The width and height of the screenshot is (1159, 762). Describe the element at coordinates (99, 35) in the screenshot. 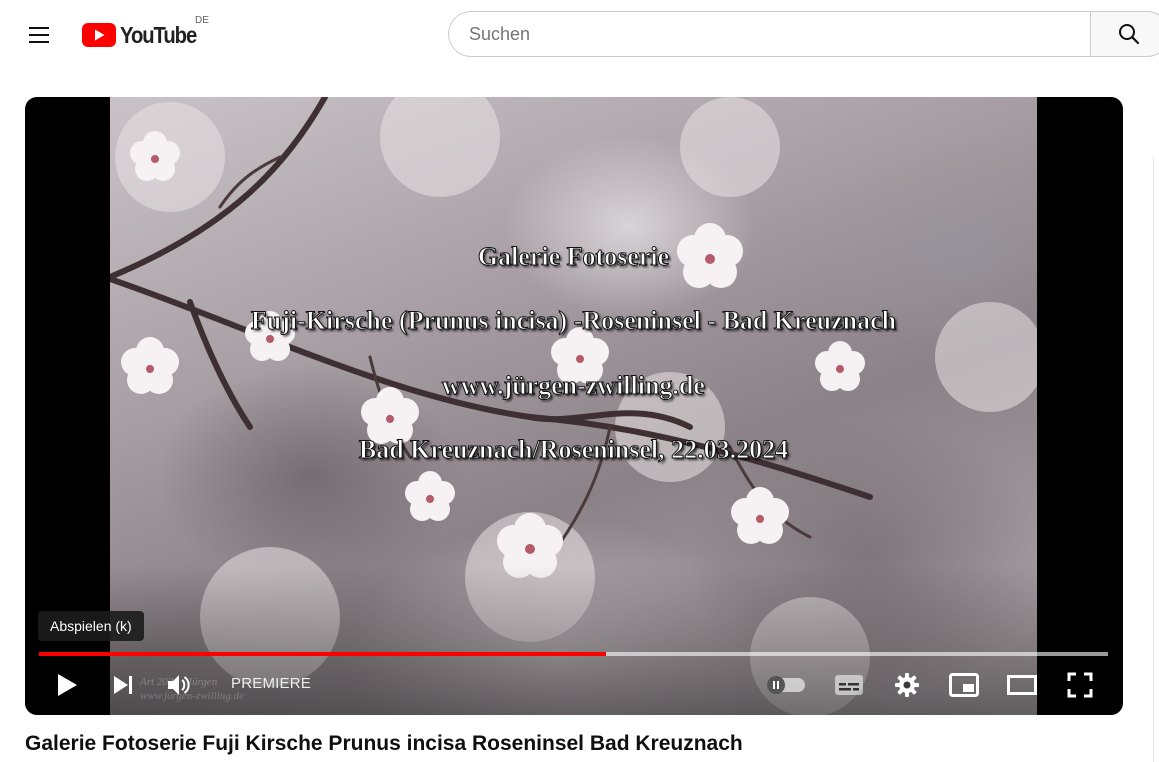

I see `youtube-play-logo-icon` at that location.